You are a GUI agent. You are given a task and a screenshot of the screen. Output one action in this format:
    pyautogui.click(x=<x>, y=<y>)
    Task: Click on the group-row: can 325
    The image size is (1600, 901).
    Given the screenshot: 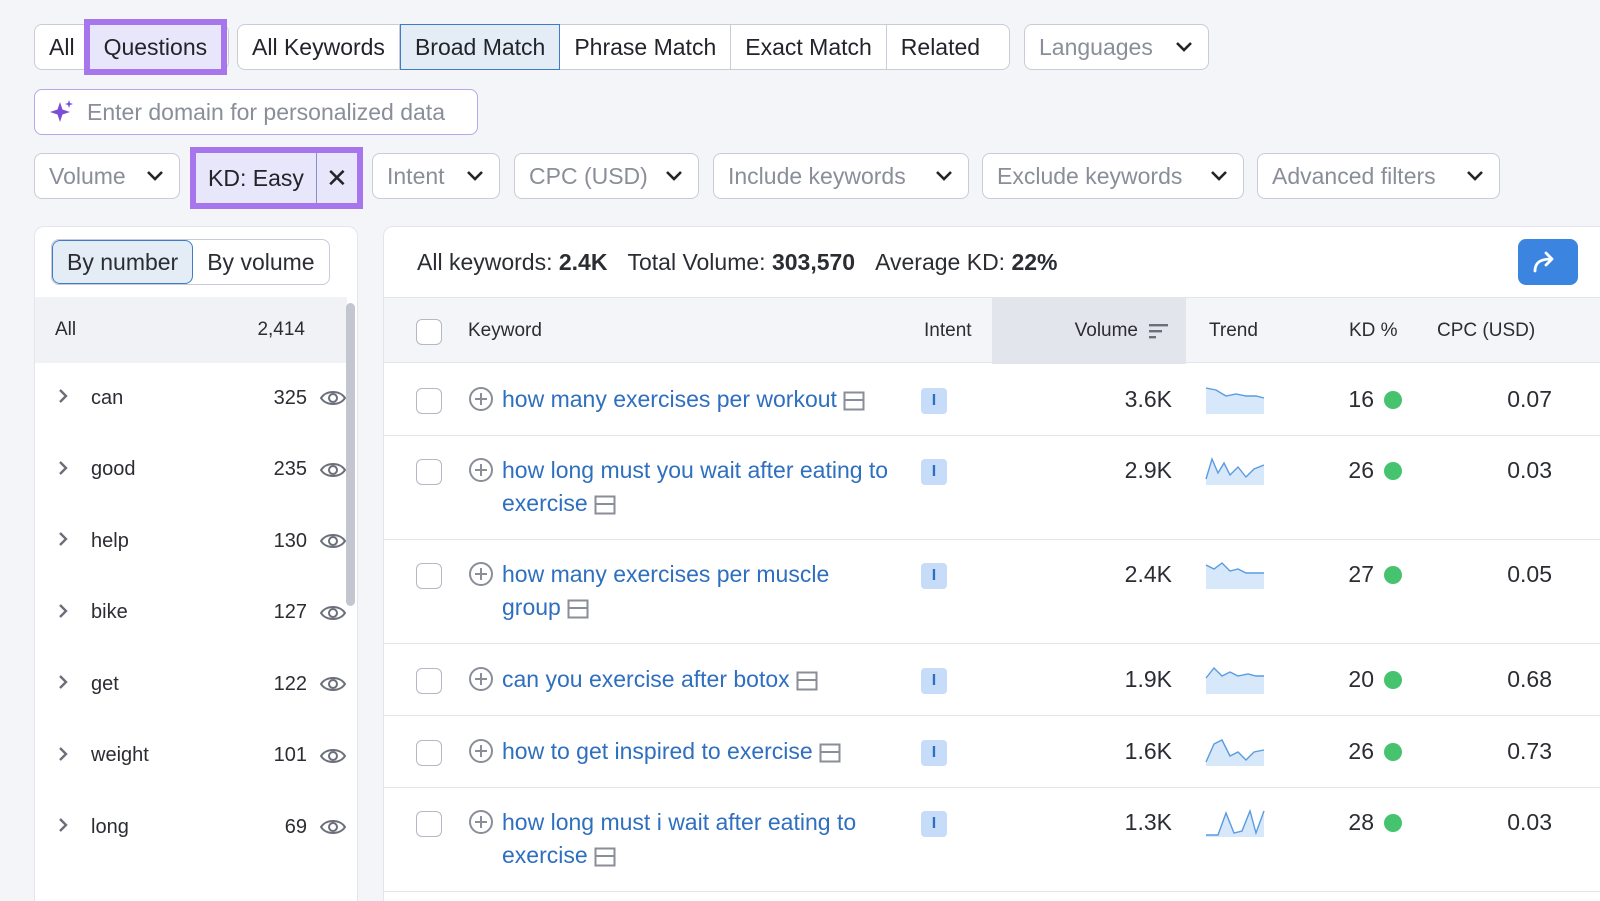 What is the action you would take?
    pyautogui.click(x=191, y=398)
    